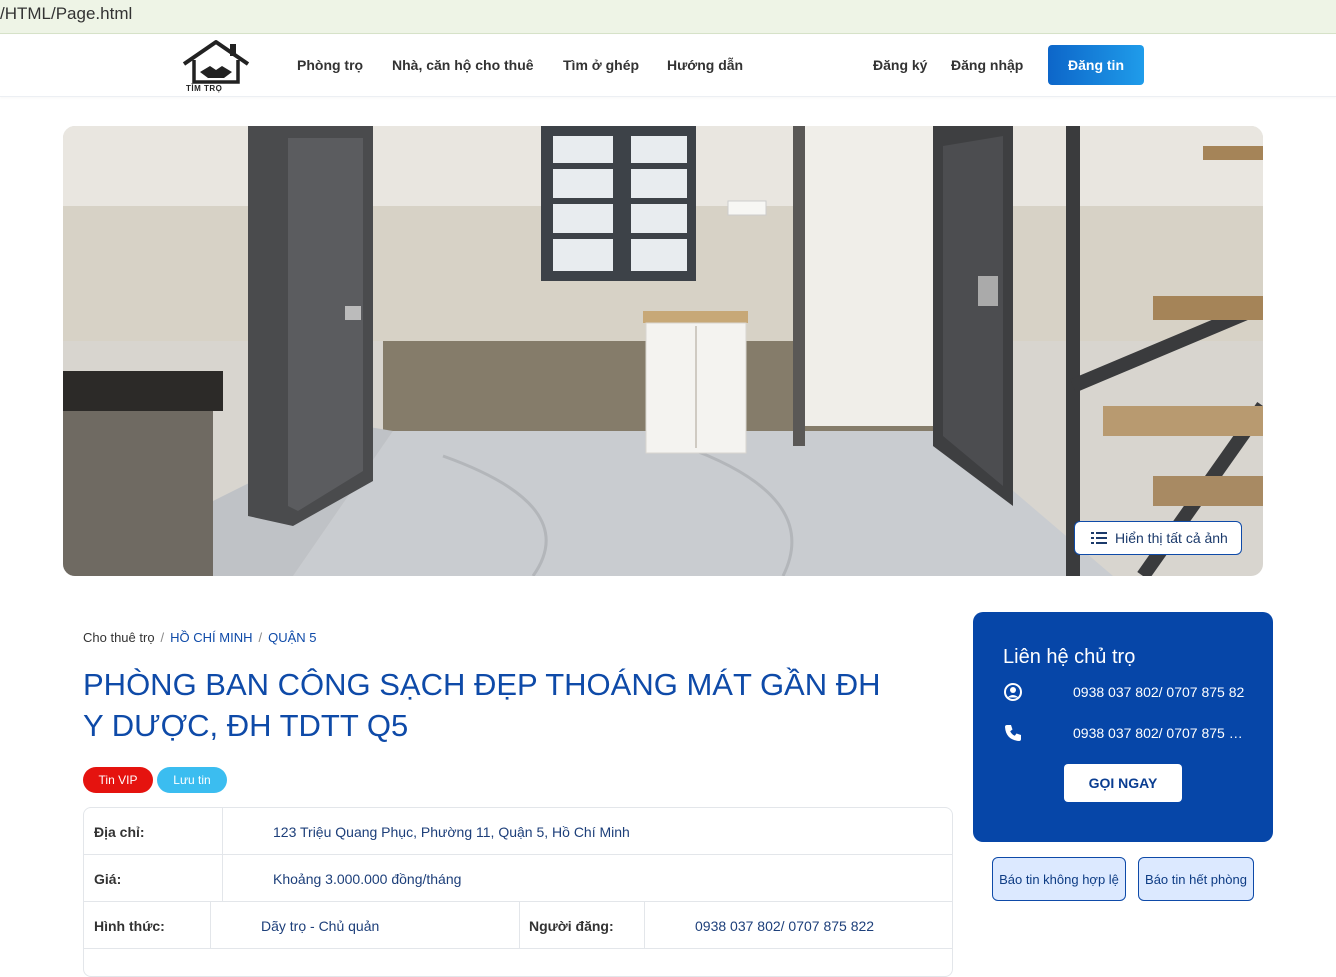 The image size is (1336, 977). Describe the element at coordinates (1059, 879) in the screenshot. I see `report-invalid-button: Báo tin không hợp lệ` at that location.